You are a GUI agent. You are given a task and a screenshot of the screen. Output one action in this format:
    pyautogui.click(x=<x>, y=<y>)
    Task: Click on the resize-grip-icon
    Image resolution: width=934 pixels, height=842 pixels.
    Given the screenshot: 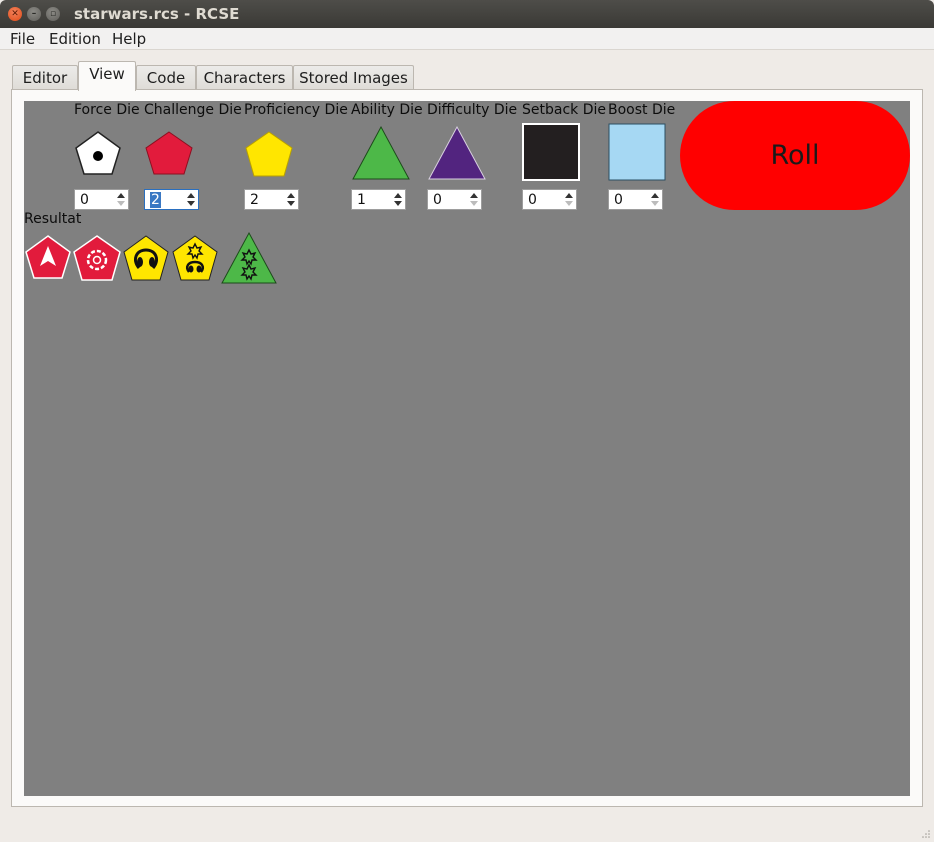 What is the action you would take?
    pyautogui.click(x=926, y=834)
    